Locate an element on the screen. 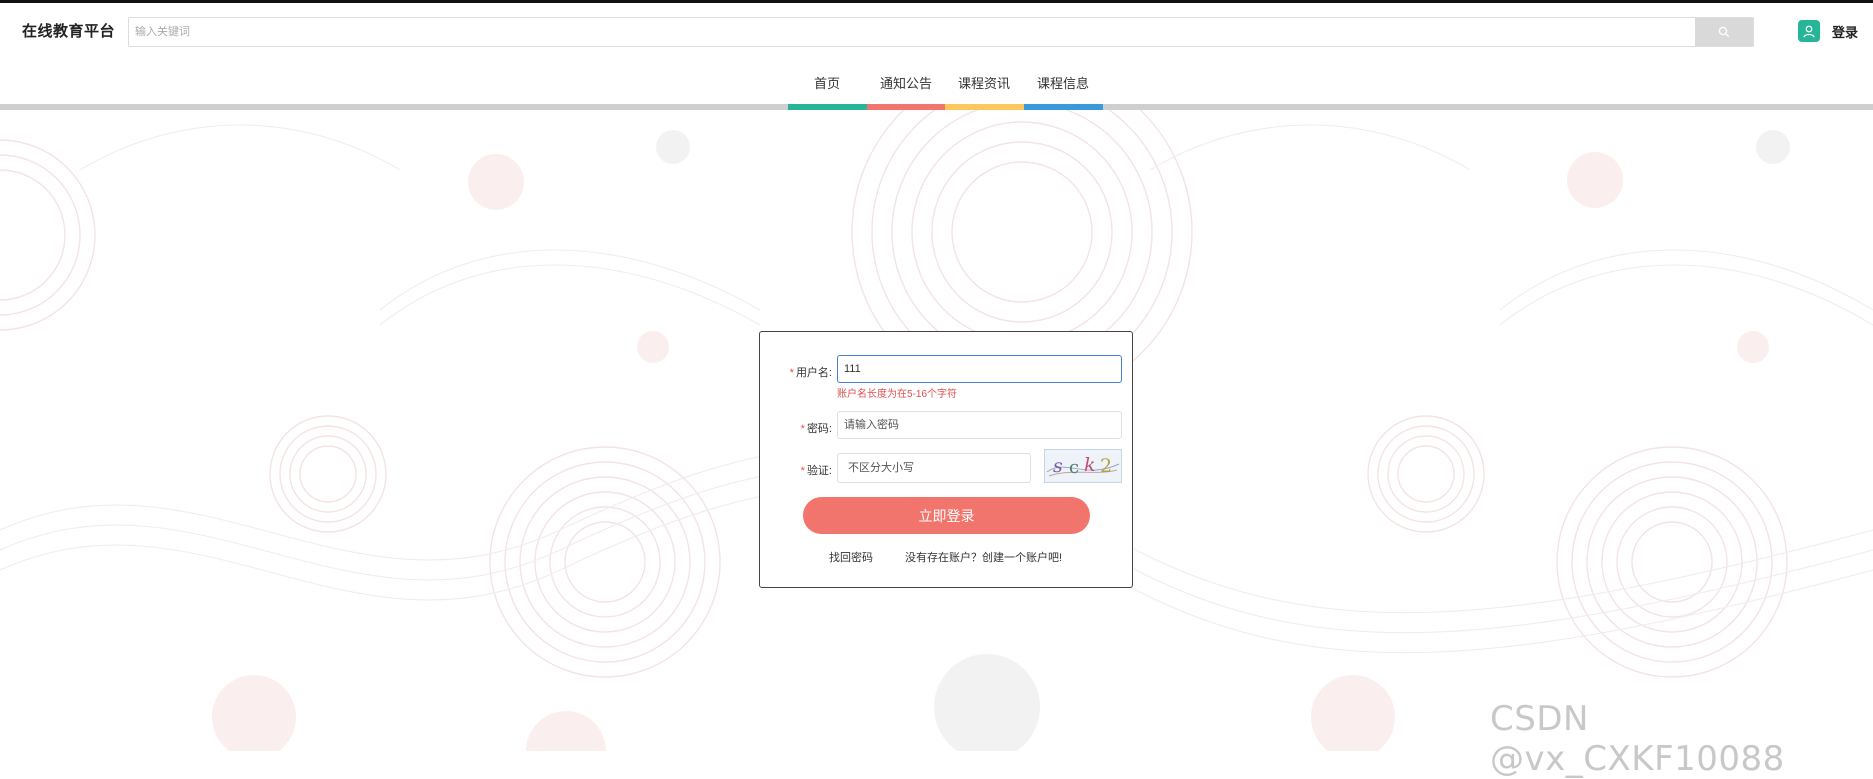 The height and width of the screenshot is (779, 1873). nav-item-notice: 通知公告 is located at coordinates (906, 82).